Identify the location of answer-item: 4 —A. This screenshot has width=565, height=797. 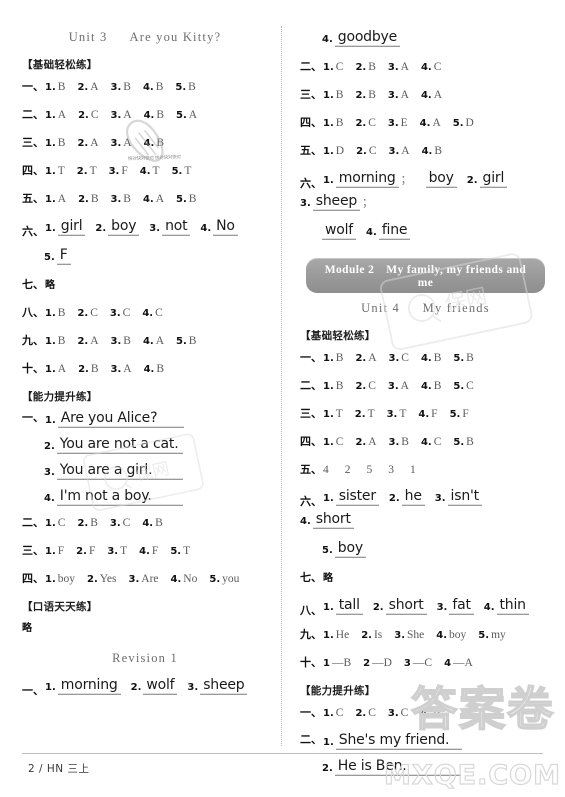
(458, 663).